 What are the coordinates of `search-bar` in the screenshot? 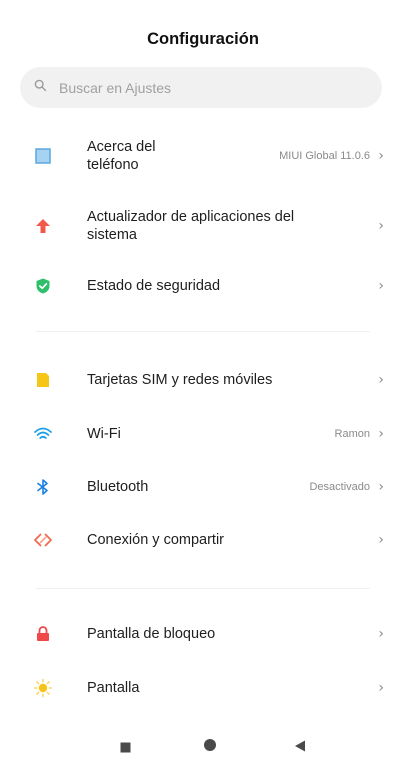 It's located at (201, 87).